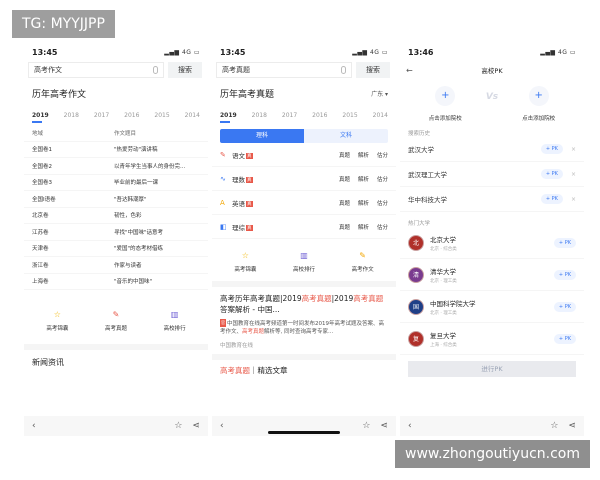 The width and height of the screenshot is (600, 480). I want to click on table-row: 全国卷3 毕业前的最后一课, so click(116, 183).